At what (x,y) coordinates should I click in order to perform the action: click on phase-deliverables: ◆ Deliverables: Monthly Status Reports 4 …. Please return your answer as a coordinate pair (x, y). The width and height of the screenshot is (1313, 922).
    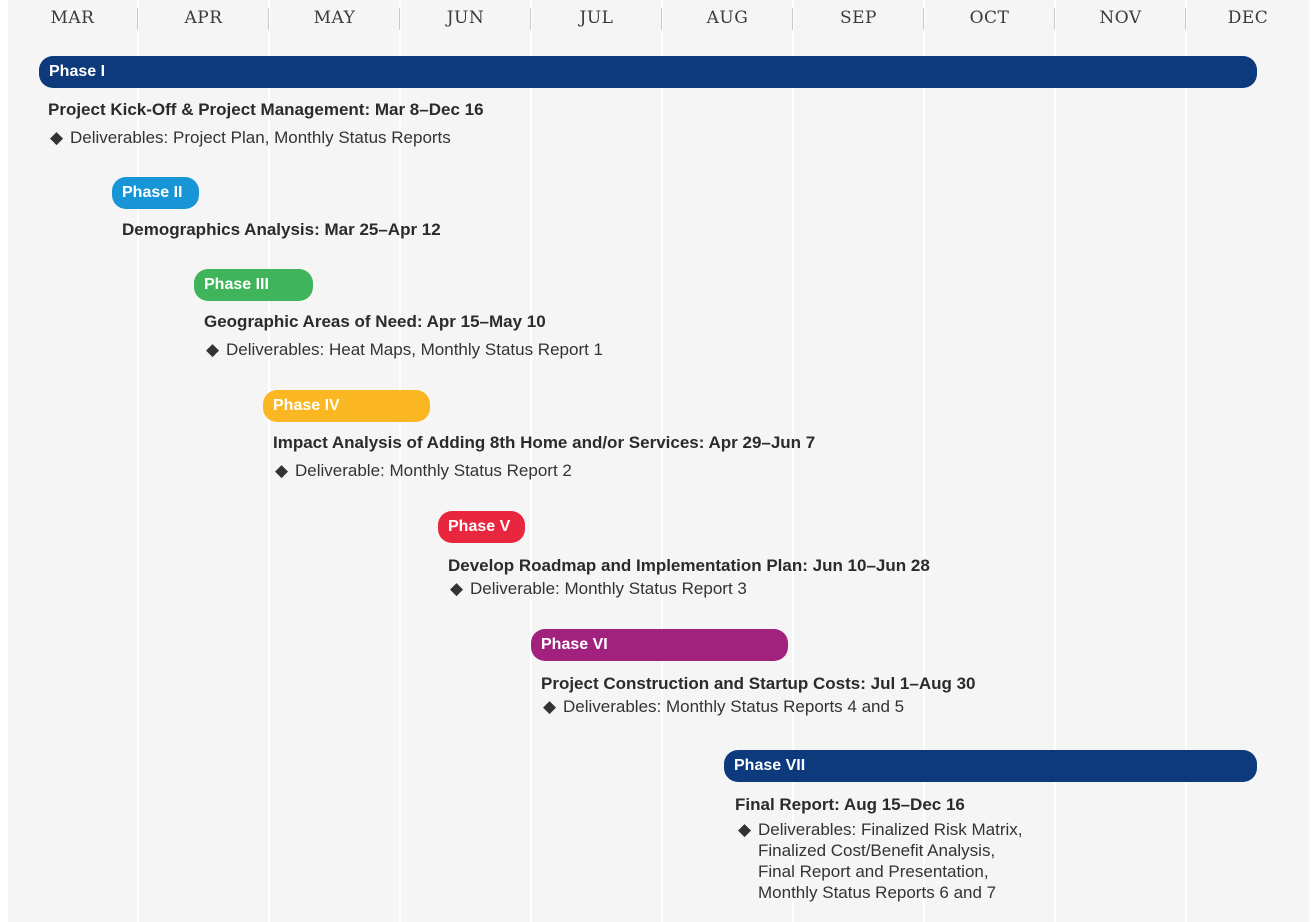
    Looking at the image, I should click on (723, 706).